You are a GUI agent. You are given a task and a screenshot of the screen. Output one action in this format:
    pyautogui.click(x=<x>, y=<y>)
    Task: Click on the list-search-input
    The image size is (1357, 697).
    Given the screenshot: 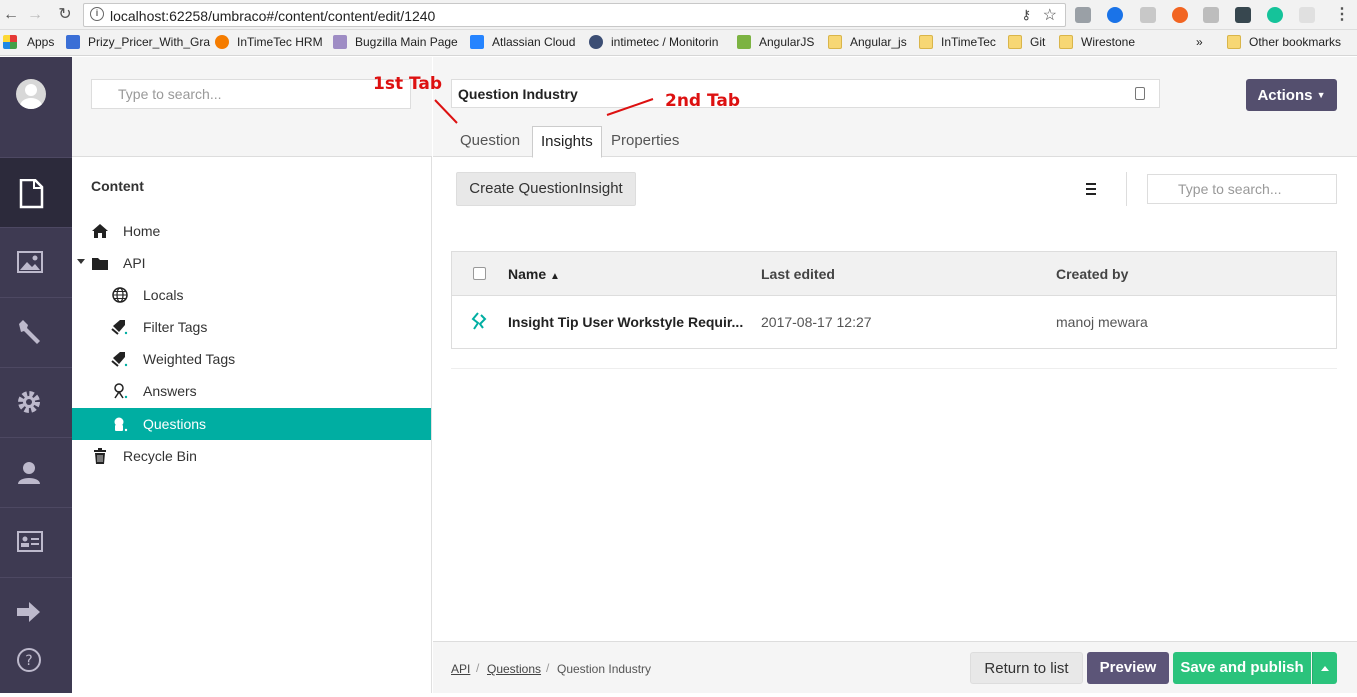 What is the action you would take?
    pyautogui.click(x=1242, y=189)
    